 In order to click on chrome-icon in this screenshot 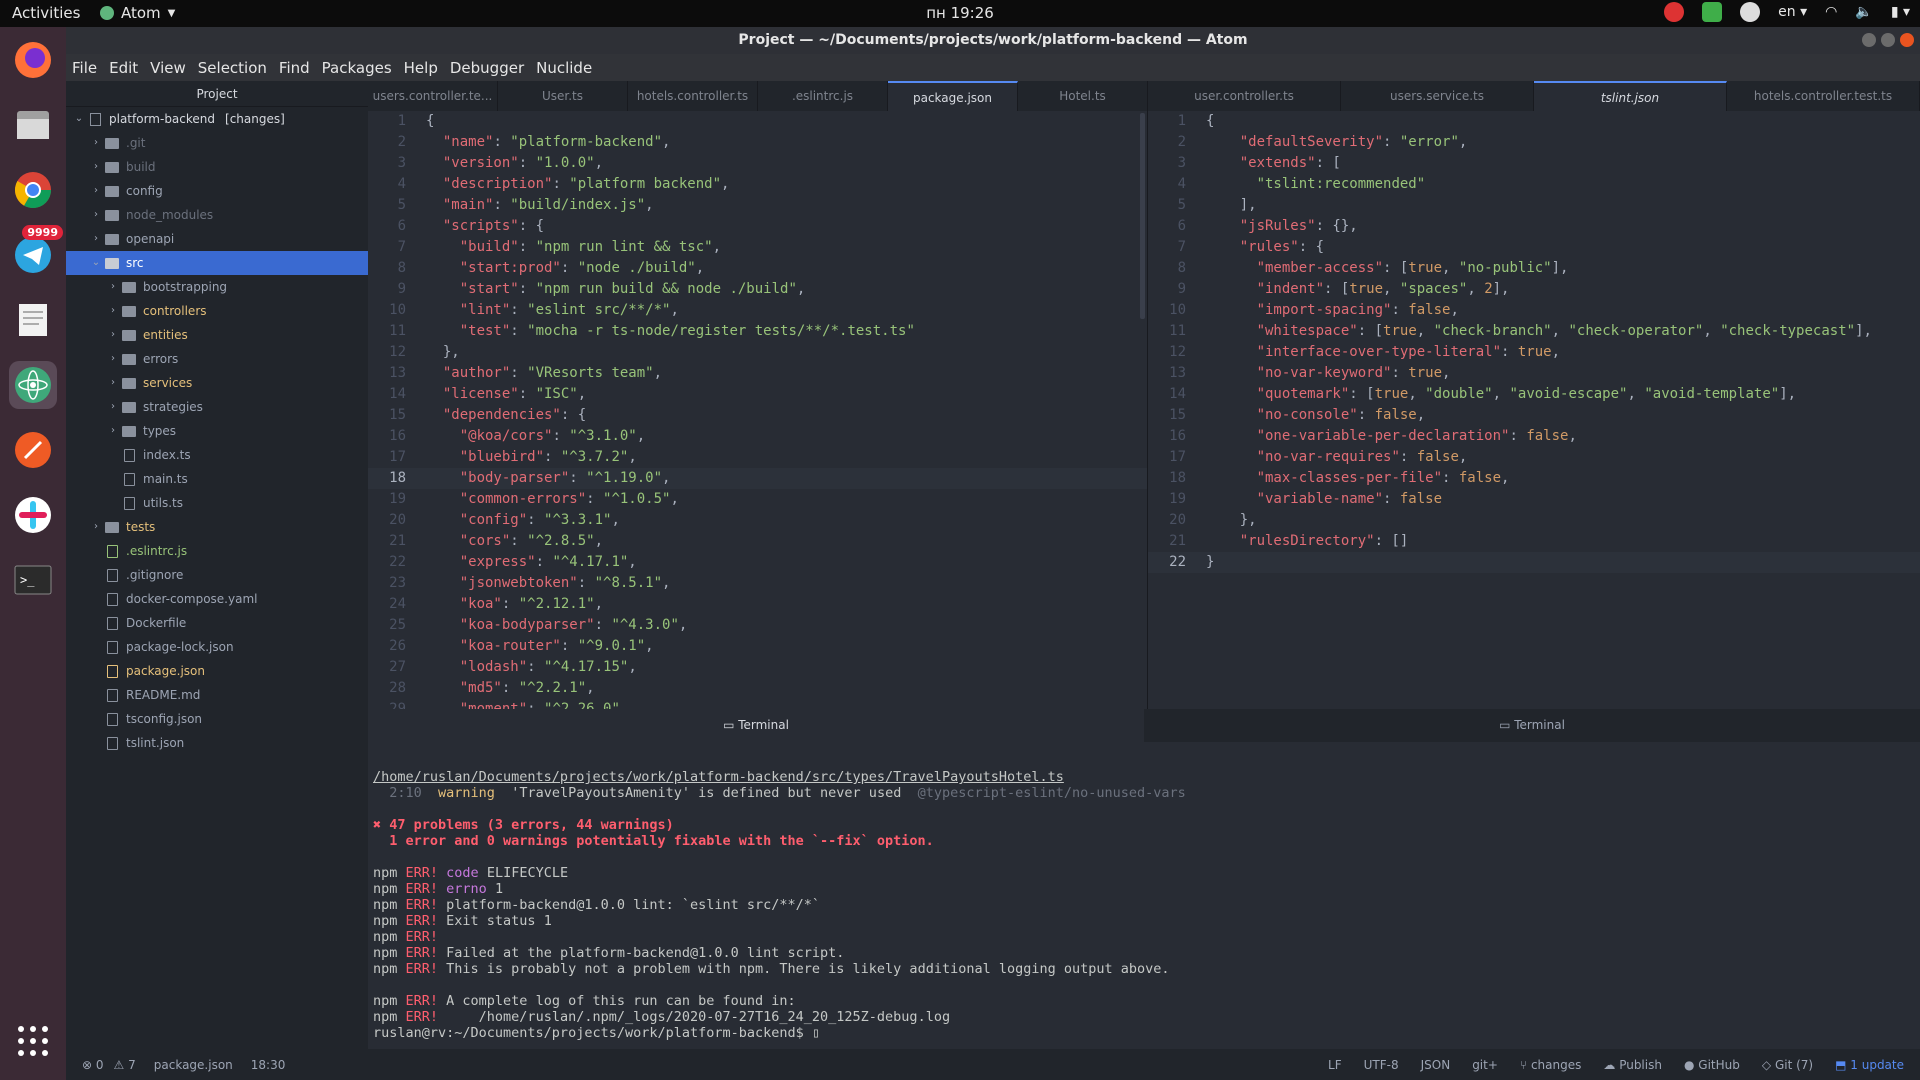, I will do `click(33, 190)`.